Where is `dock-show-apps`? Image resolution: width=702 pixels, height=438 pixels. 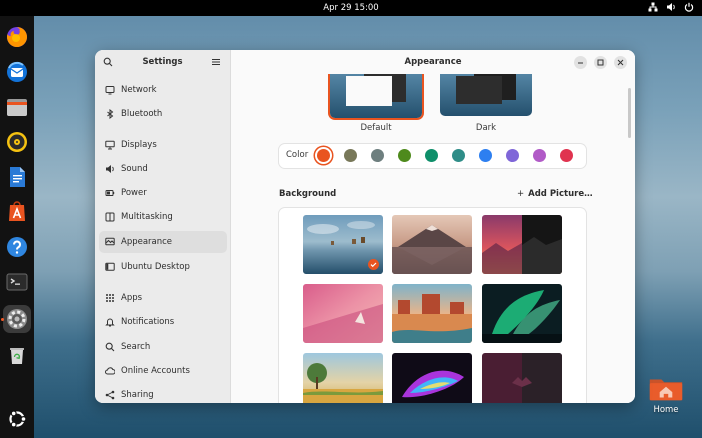
dock-show-apps is located at coordinates (17, 419).